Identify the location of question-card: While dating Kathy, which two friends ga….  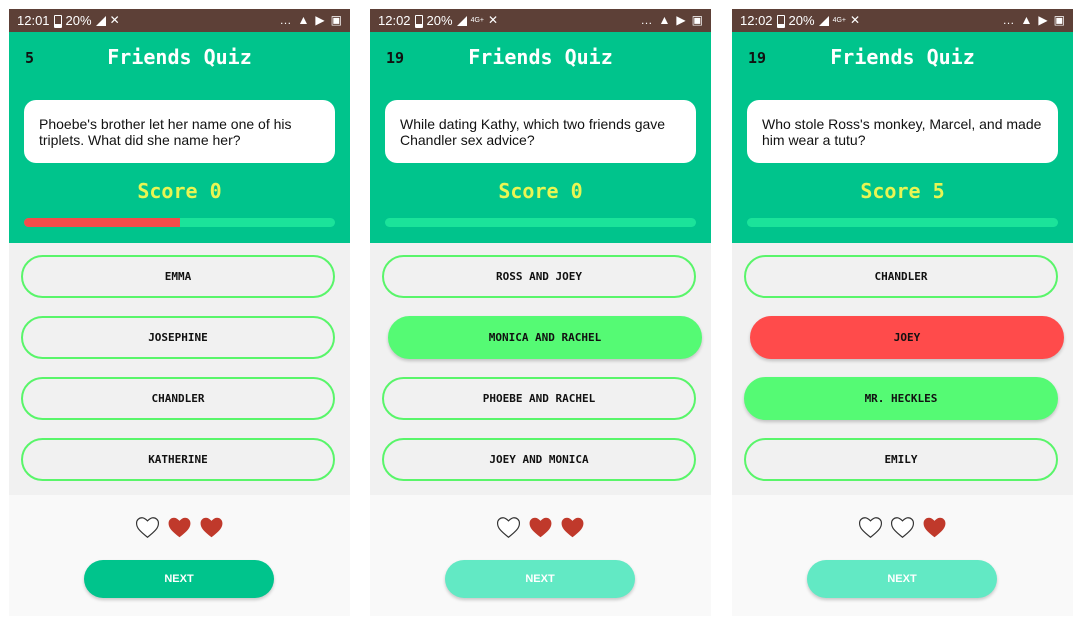
(540, 131).